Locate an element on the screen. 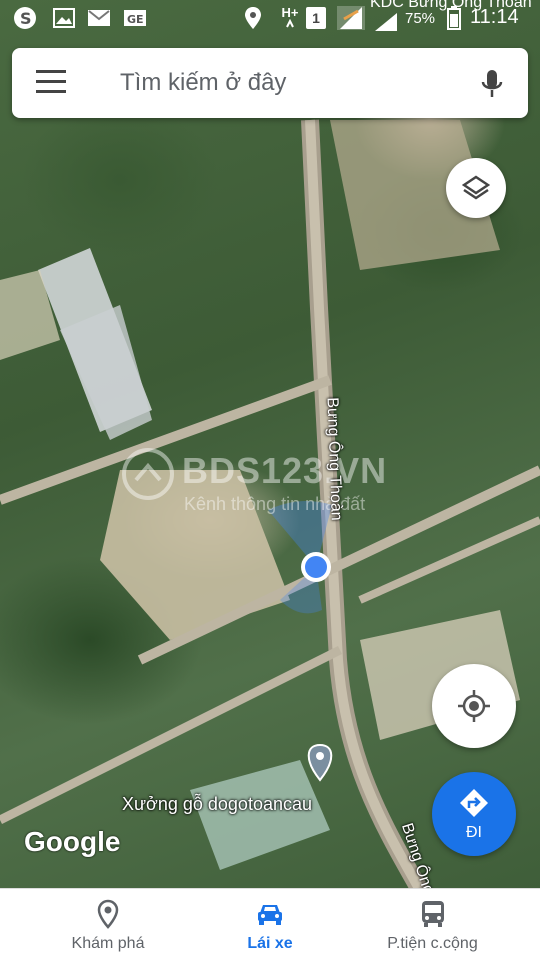 The width and height of the screenshot is (540, 961). gmail-icon is located at coordinates (99, 18).